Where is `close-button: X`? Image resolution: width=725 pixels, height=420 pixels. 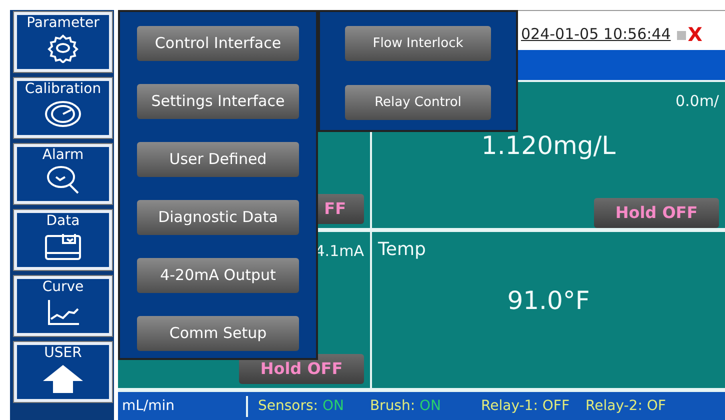
close-button: X is located at coordinates (695, 35).